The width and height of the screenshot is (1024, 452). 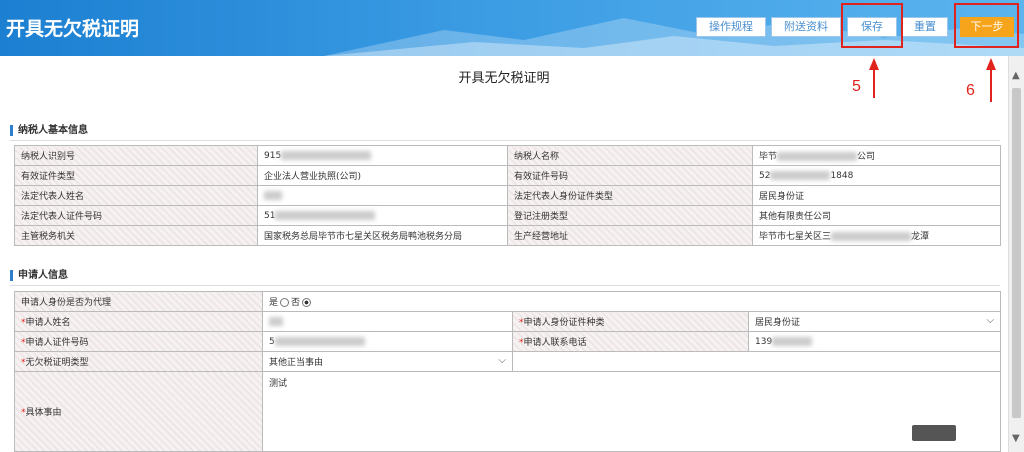 What do you see at coordinates (49, 130) in the screenshot?
I see `taxpayer-section-title: 纳税人基本信息` at bounding box center [49, 130].